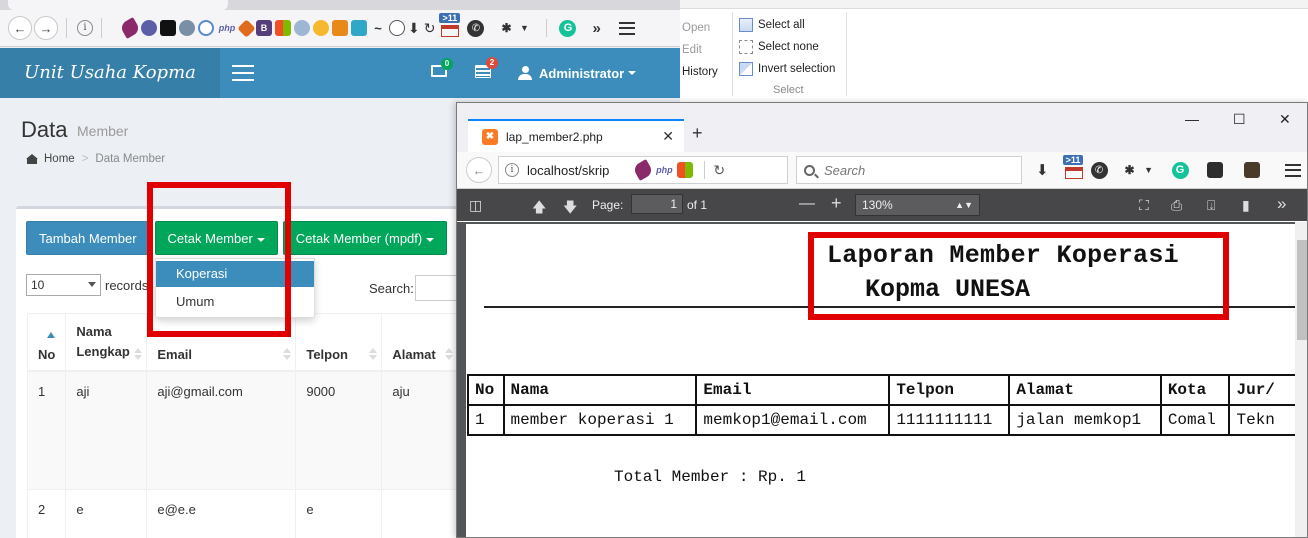 This screenshot has height=538, width=1308. I want to click on ribbon-history: History, so click(700, 72).